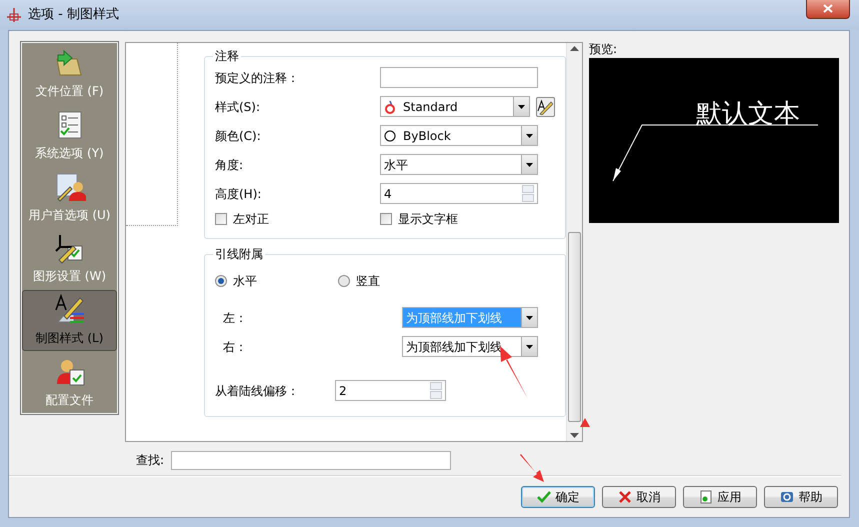 The height and width of the screenshot is (527, 859). What do you see at coordinates (574, 48) in the screenshot?
I see `scroll-up-icon` at bounding box center [574, 48].